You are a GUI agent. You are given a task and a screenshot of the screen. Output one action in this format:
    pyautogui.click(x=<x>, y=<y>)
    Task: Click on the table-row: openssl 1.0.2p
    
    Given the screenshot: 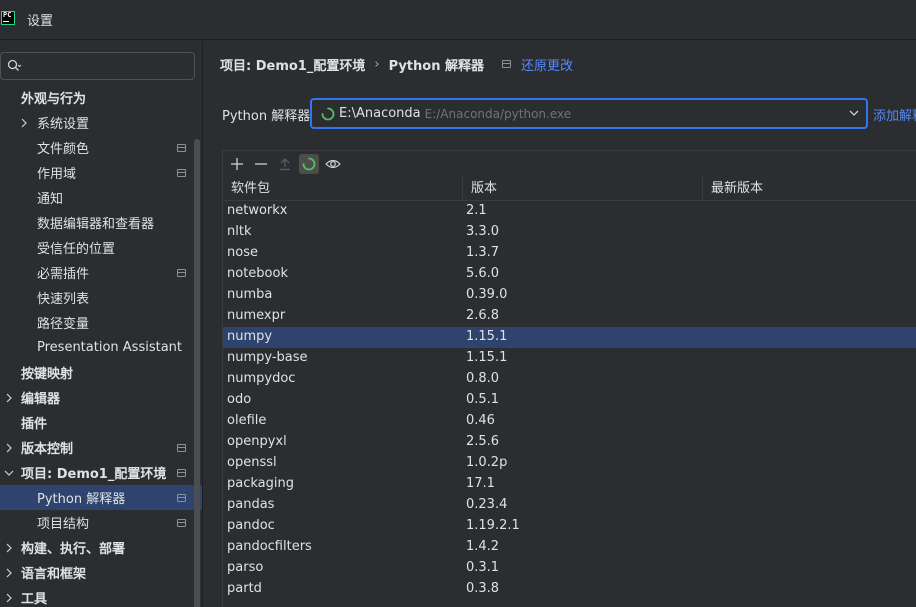 What is the action you would take?
    pyautogui.click(x=569, y=463)
    